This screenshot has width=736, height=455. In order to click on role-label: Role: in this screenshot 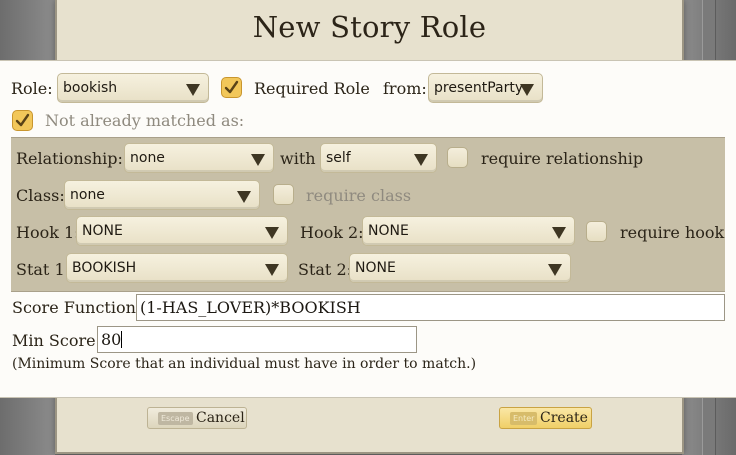, I will do `click(32, 88)`.